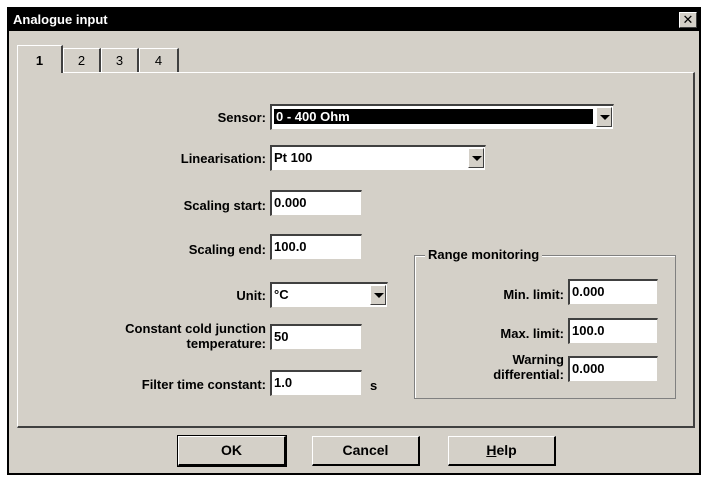 Image resolution: width=704 pixels, height=477 pixels. Describe the element at coordinates (316, 337) in the screenshot. I see `cold-junction-input: 50` at that location.